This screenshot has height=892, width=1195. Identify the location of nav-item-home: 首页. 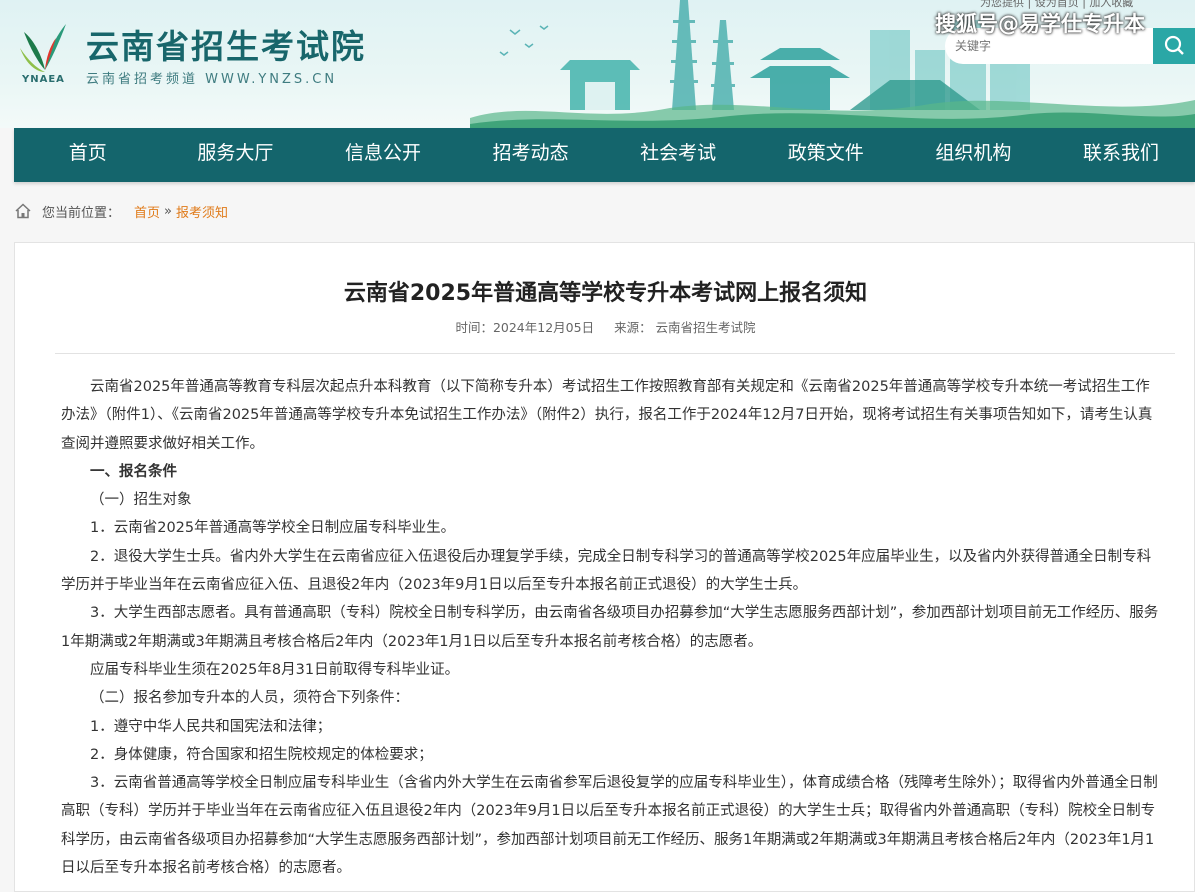
(88, 155).